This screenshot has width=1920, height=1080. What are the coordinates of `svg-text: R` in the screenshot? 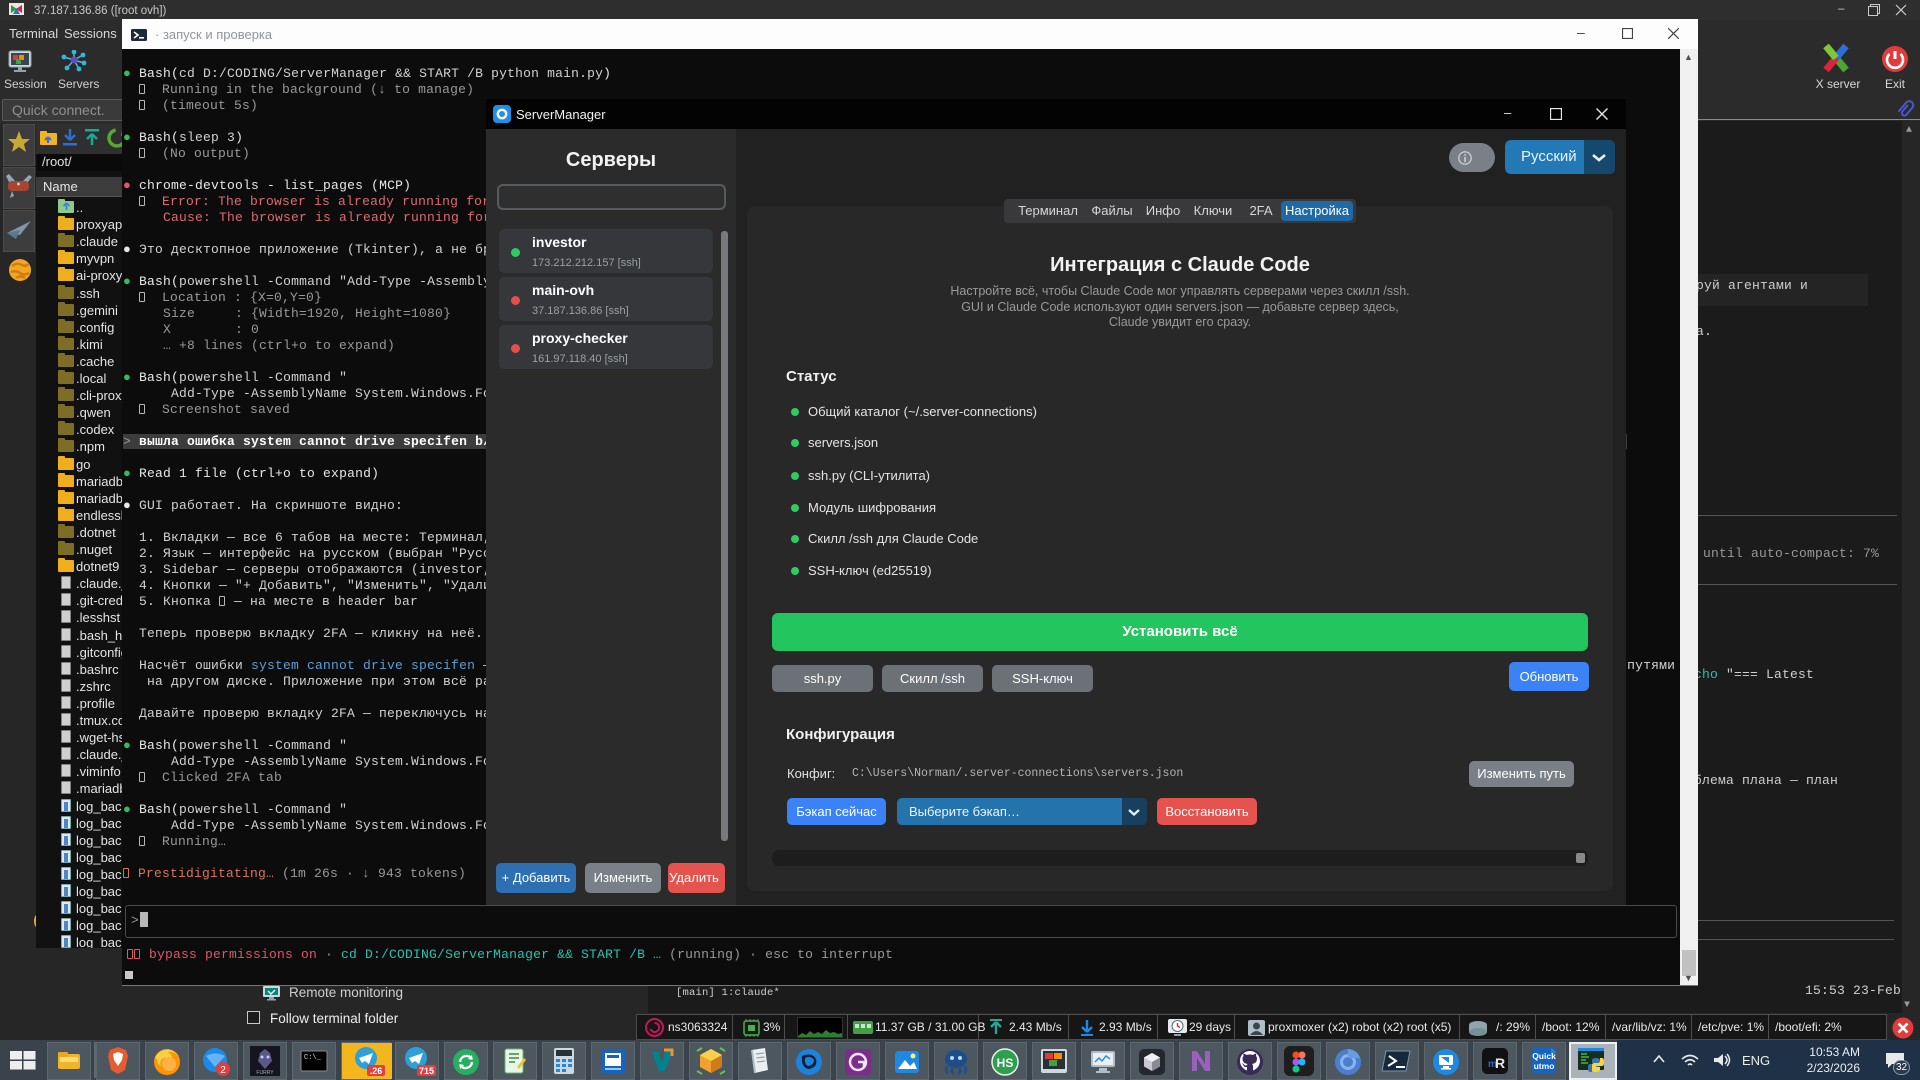 It's located at (1500, 1063).